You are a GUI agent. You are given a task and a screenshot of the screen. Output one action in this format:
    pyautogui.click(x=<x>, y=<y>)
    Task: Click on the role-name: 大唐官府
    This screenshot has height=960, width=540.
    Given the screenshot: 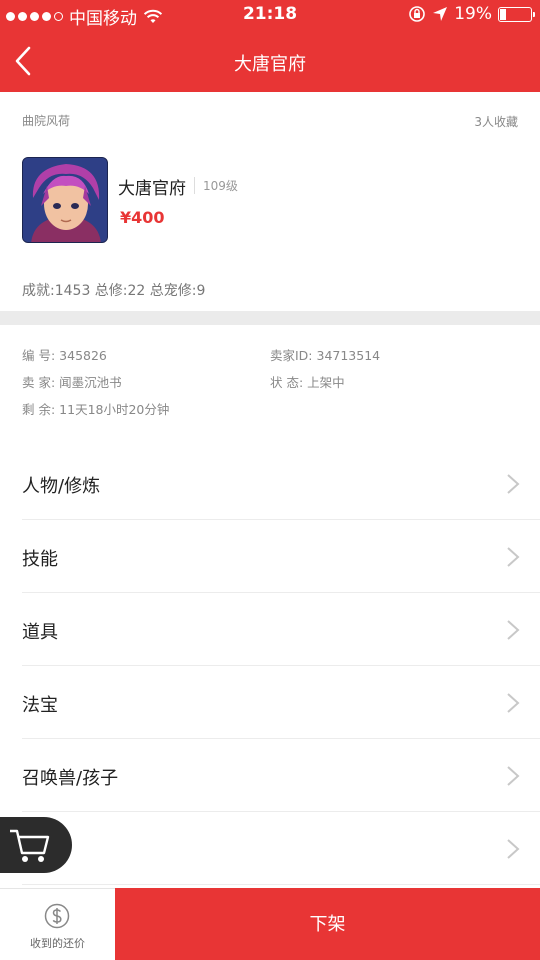 What is the action you would take?
    pyautogui.click(x=152, y=189)
    